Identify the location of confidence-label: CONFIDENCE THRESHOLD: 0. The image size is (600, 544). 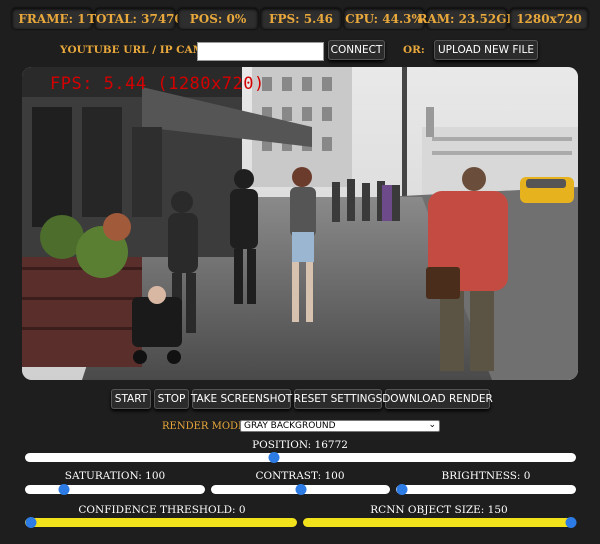
(162, 510).